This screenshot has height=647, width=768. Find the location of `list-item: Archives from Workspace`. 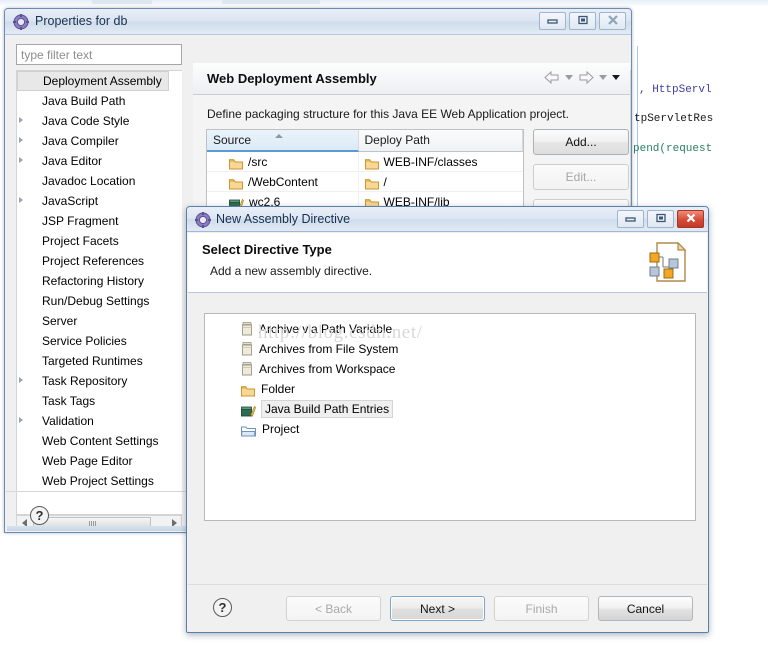

list-item: Archives from Workspace is located at coordinates (450, 369).